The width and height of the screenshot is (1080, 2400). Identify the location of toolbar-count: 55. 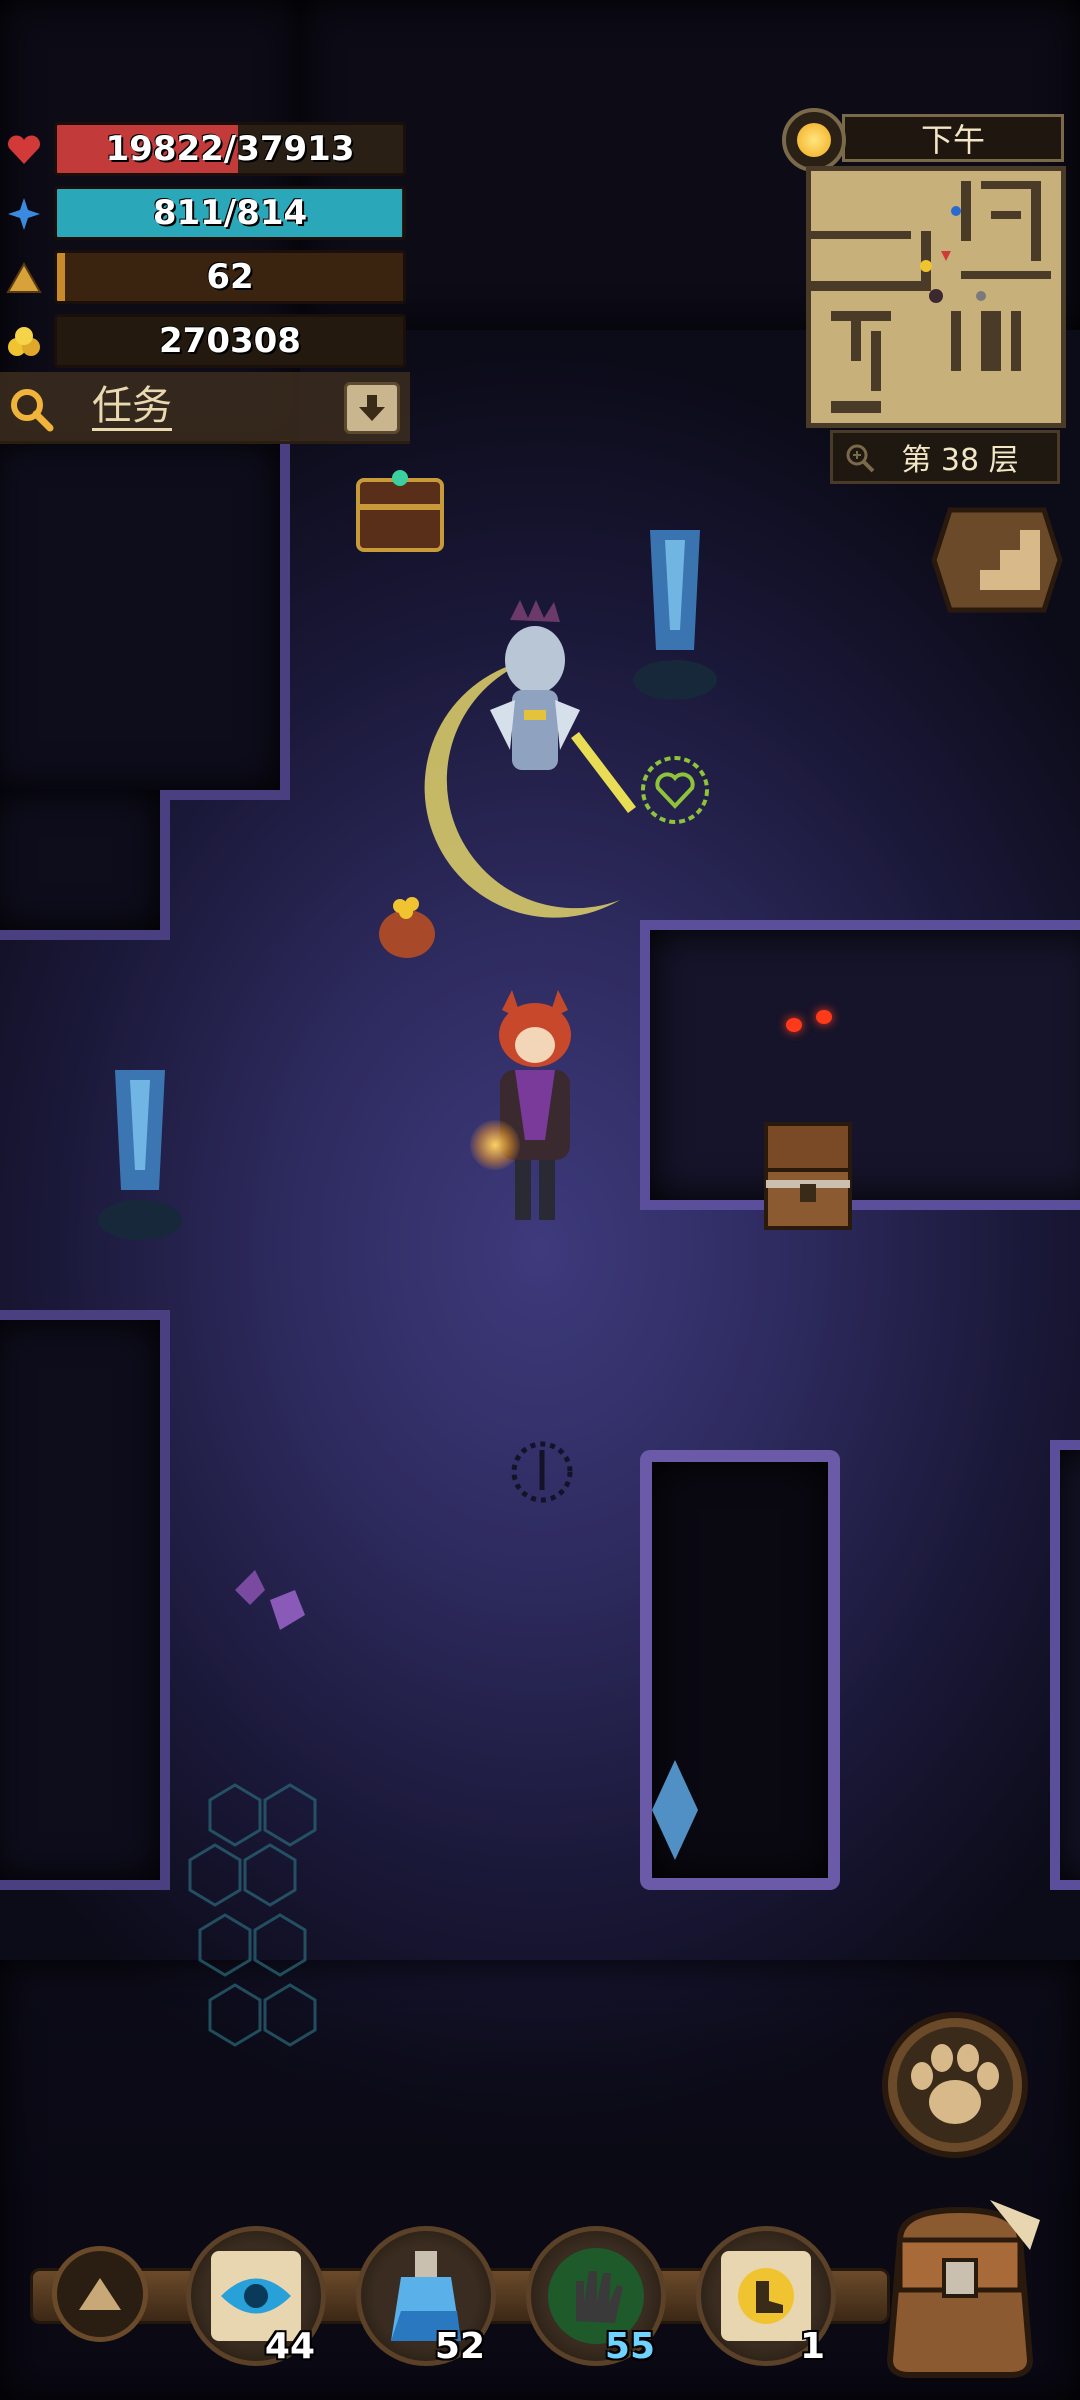
(629, 2346).